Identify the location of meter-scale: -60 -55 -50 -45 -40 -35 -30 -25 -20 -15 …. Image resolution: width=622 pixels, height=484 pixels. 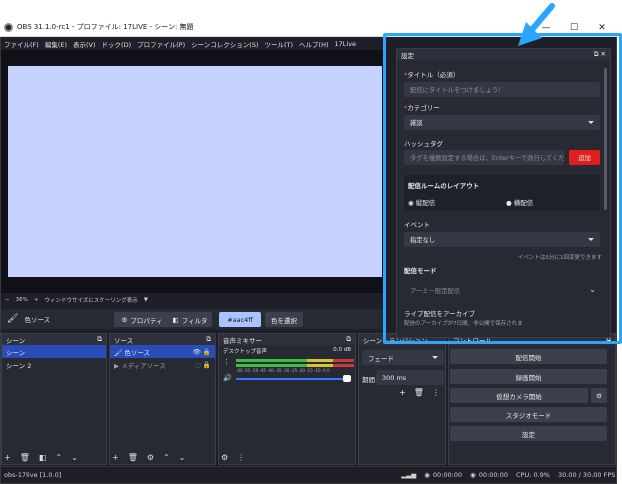
(283, 370).